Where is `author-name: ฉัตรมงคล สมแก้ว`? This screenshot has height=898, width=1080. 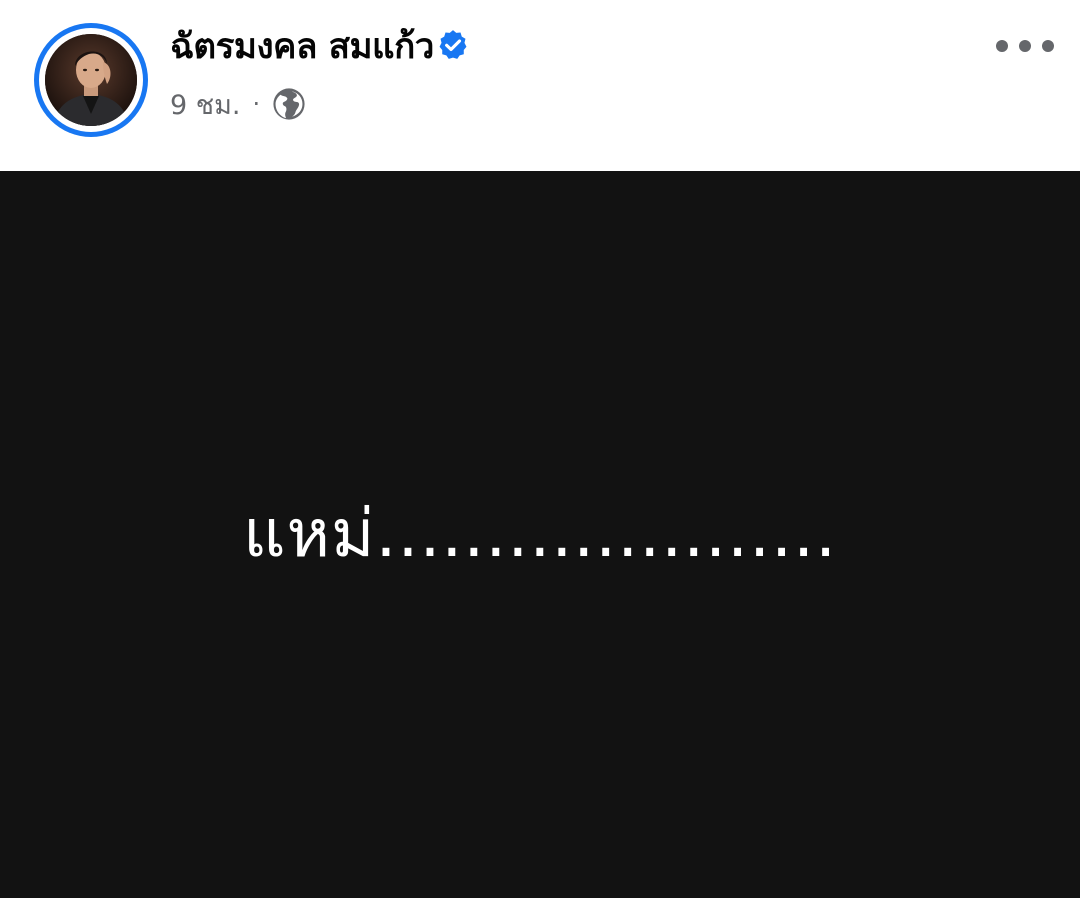
author-name: ฉัตรมงคล สมแก้ว is located at coordinates (302, 47).